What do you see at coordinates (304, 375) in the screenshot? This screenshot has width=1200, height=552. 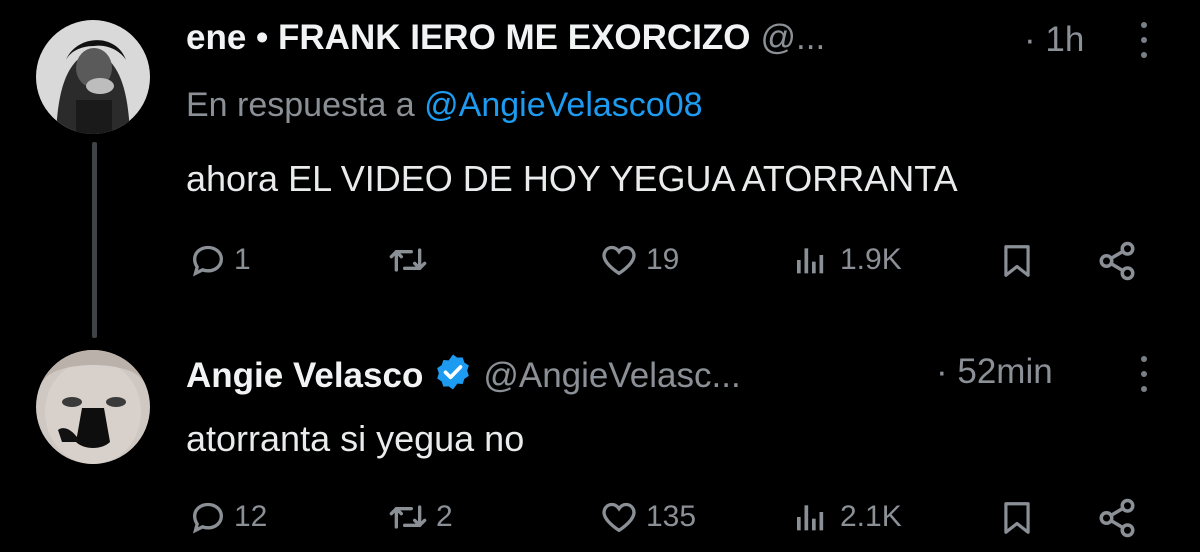 I see `display-name: Angie Velasco` at bounding box center [304, 375].